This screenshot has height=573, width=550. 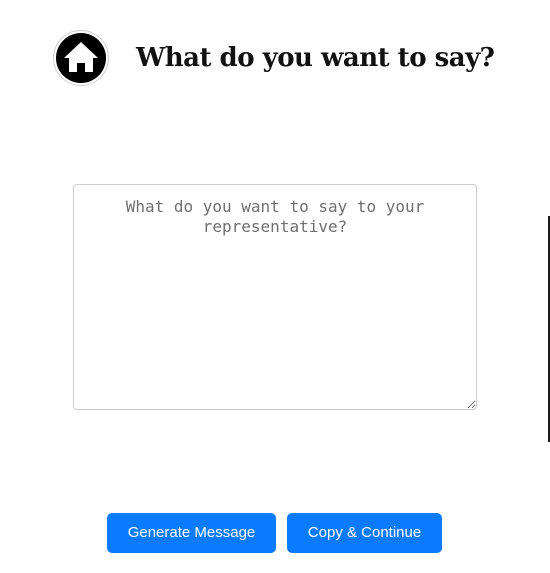 I want to click on generate-message-button: Generate Message, so click(x=191, y=533).